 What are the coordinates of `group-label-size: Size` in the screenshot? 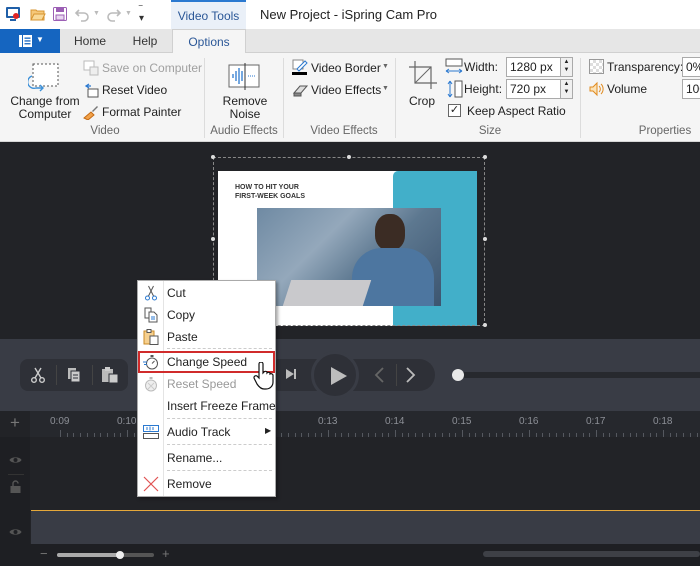 It's located at (490, 131).